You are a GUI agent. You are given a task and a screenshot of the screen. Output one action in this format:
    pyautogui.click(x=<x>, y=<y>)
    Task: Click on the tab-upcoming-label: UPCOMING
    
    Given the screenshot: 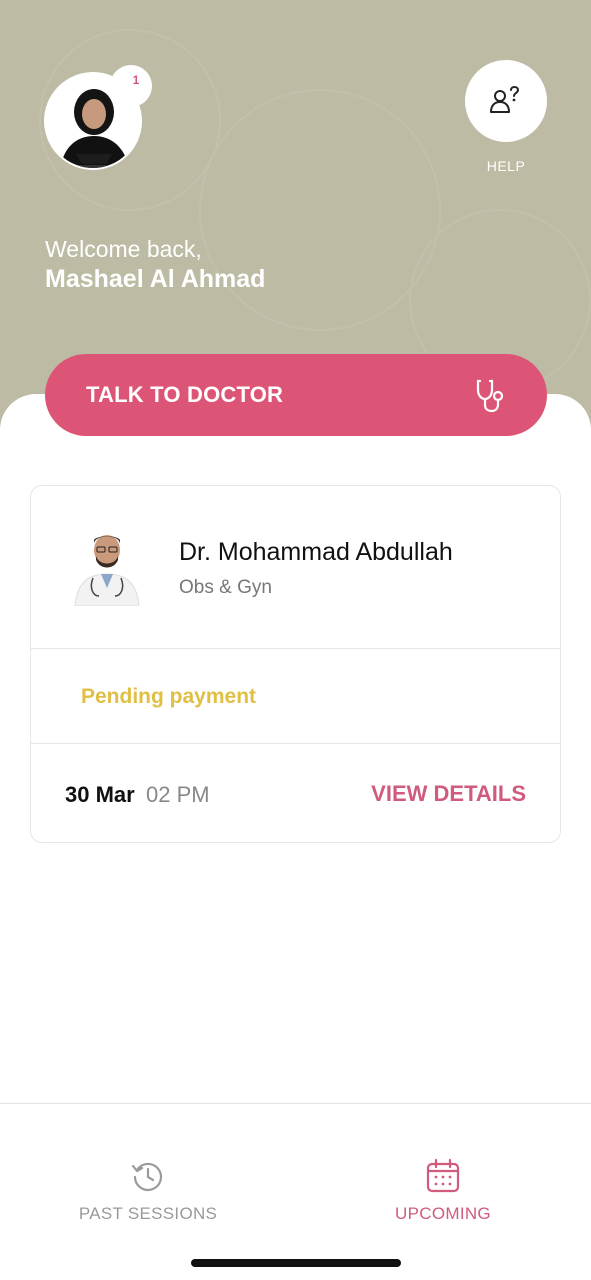 What is the action you would take?
    pyautogui.click(x=443, y=1213)
    